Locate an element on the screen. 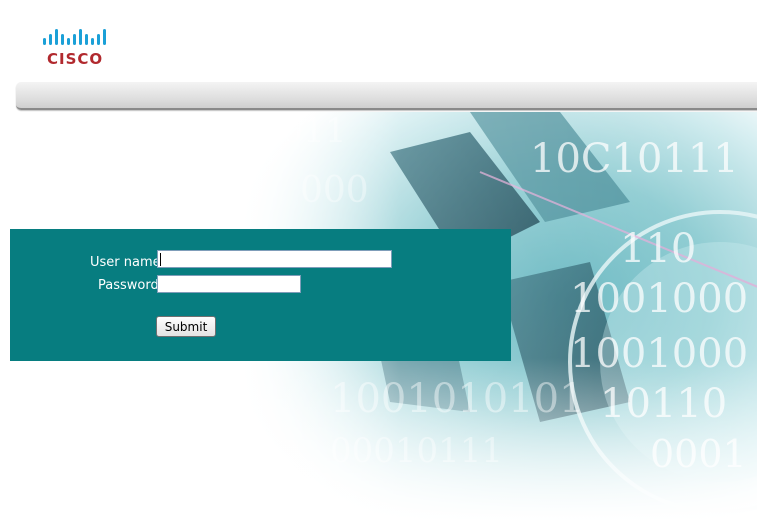  username-label: User name: is located at coordinates (128, 262).